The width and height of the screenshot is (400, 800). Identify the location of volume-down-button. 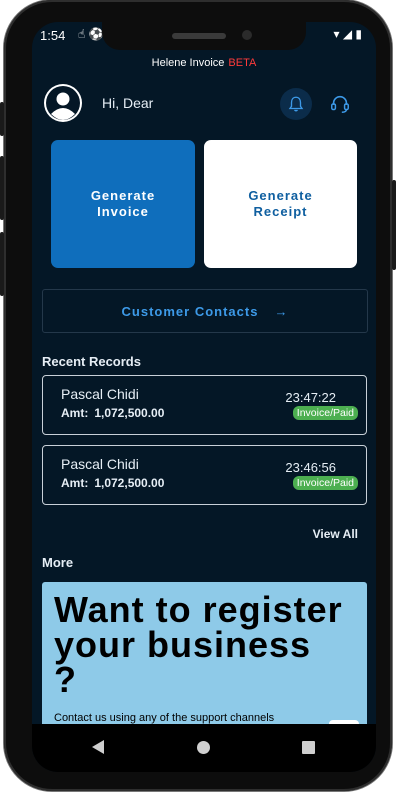
(2, 264).